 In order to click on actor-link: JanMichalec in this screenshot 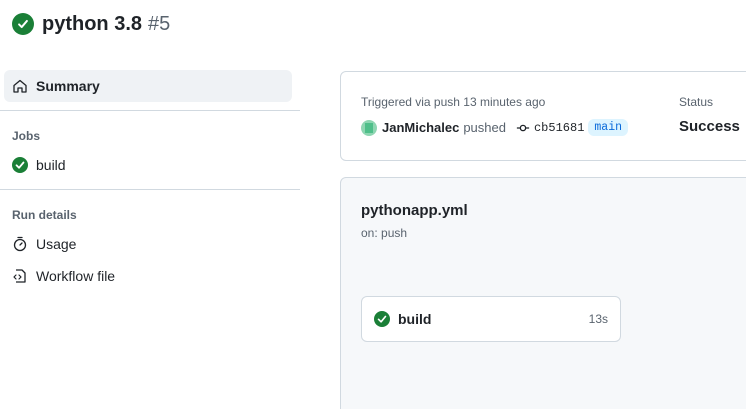, I will do `click(420, 127)`.